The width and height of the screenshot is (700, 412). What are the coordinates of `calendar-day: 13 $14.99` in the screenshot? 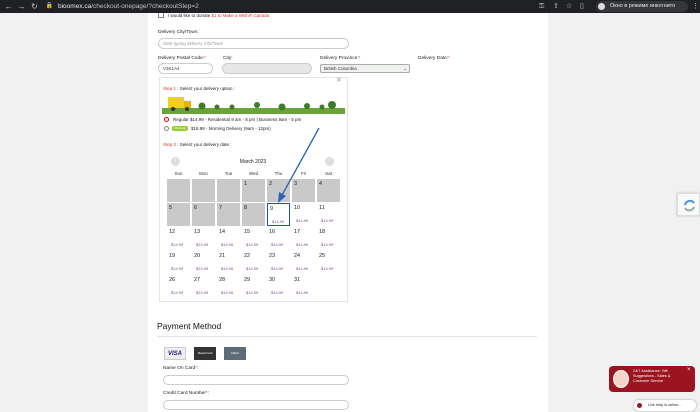 It's located at (203, 238).